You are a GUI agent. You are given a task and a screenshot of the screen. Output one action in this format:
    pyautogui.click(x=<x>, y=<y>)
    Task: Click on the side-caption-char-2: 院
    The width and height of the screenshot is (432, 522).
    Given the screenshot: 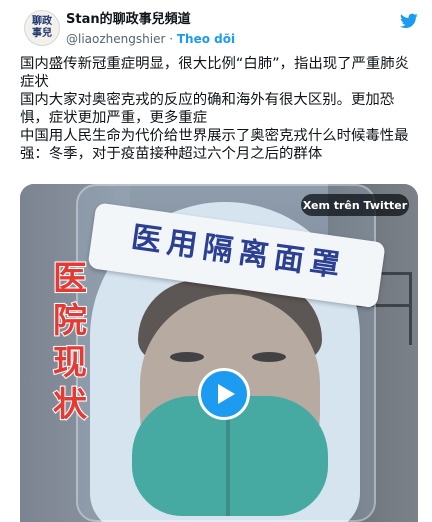 What is the action you would take?
    pyautogui.click(x=70, y=321)
    